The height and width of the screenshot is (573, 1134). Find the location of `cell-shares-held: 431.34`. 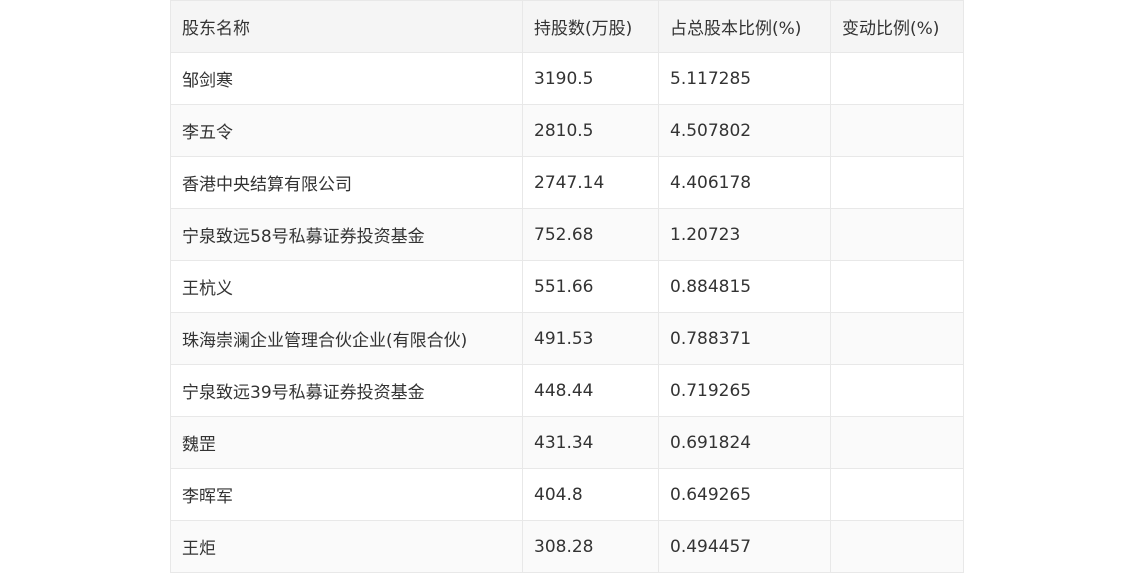

cell-shares-held: 431.34 is located at coordinates (590, 442).